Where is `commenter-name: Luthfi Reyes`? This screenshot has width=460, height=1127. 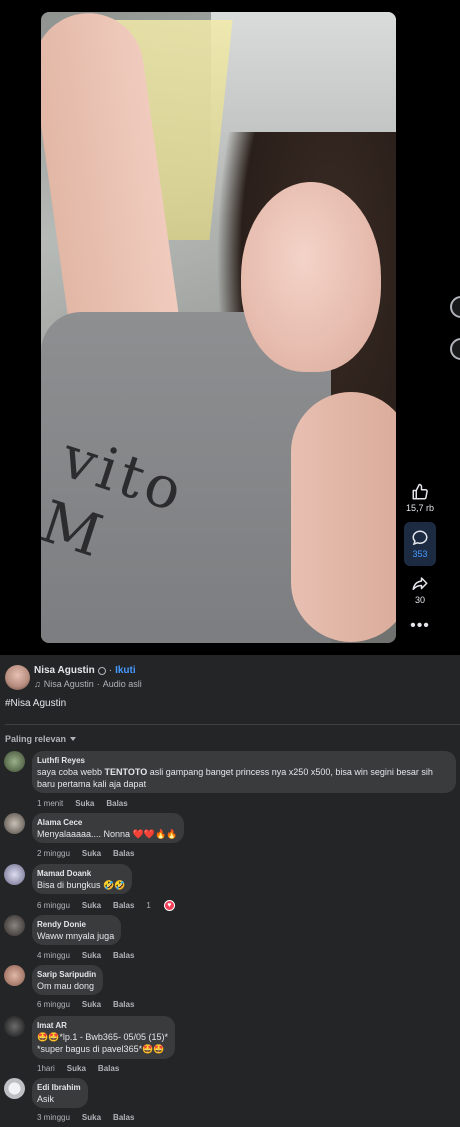 commenter-name: Luthfi Reyes is located at coordinates (243, 760).